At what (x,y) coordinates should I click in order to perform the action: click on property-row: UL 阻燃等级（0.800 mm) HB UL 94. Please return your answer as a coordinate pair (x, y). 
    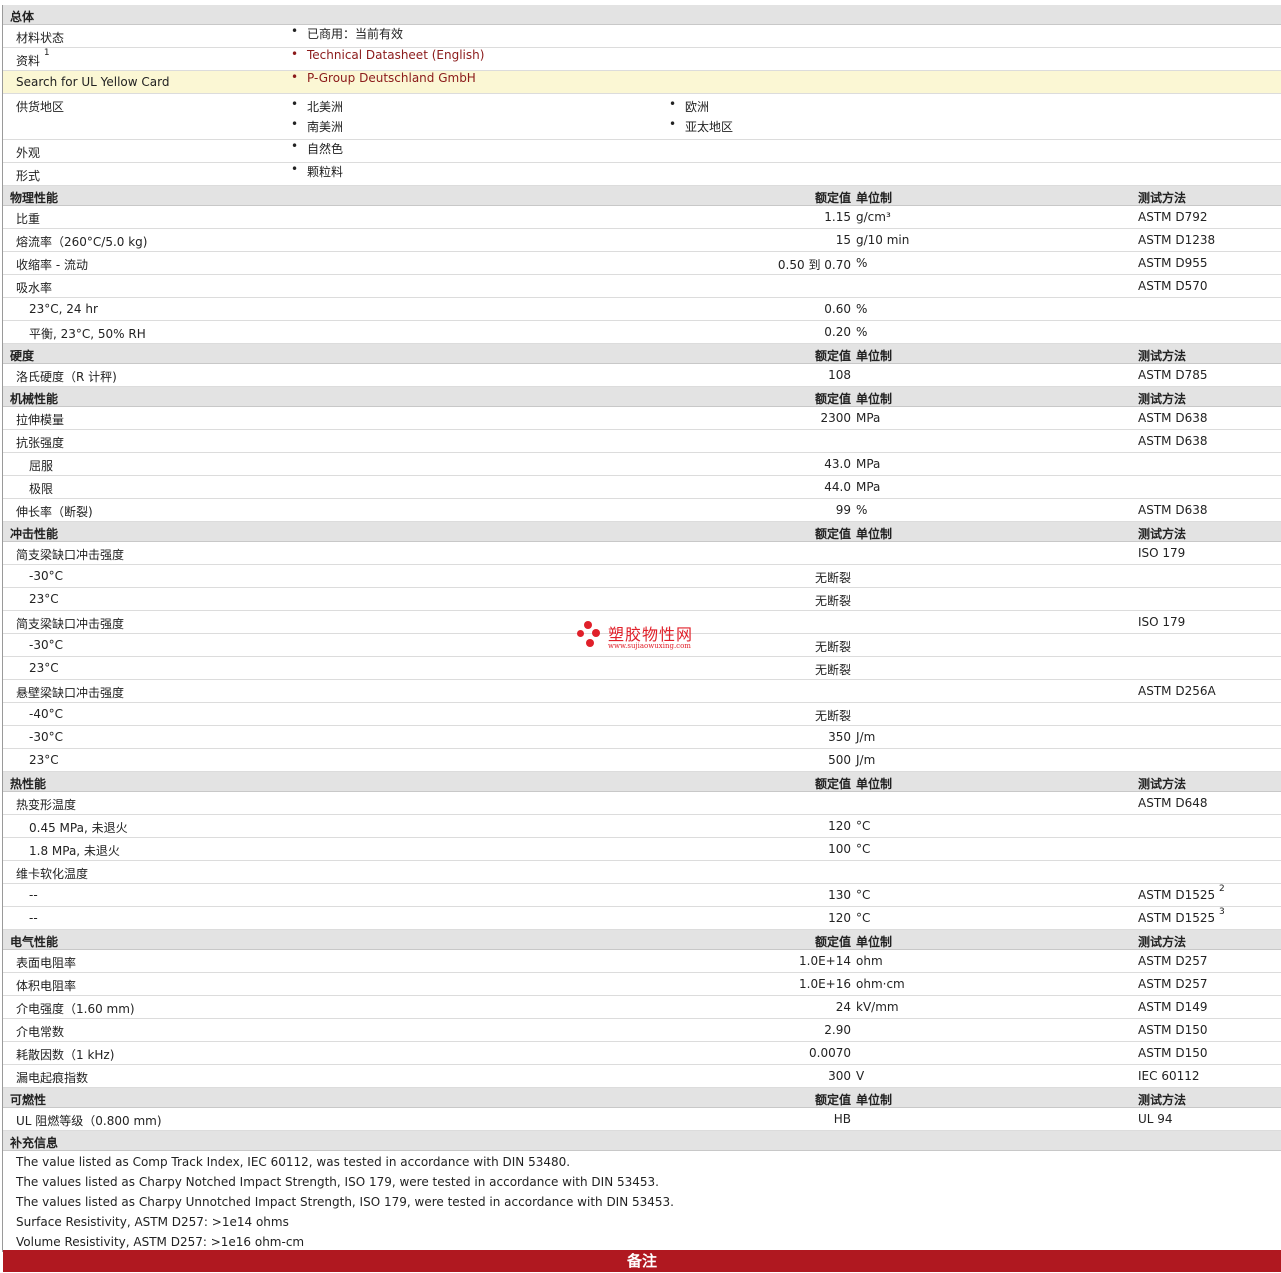
    Looking at the image, I should click on (642, 1119).